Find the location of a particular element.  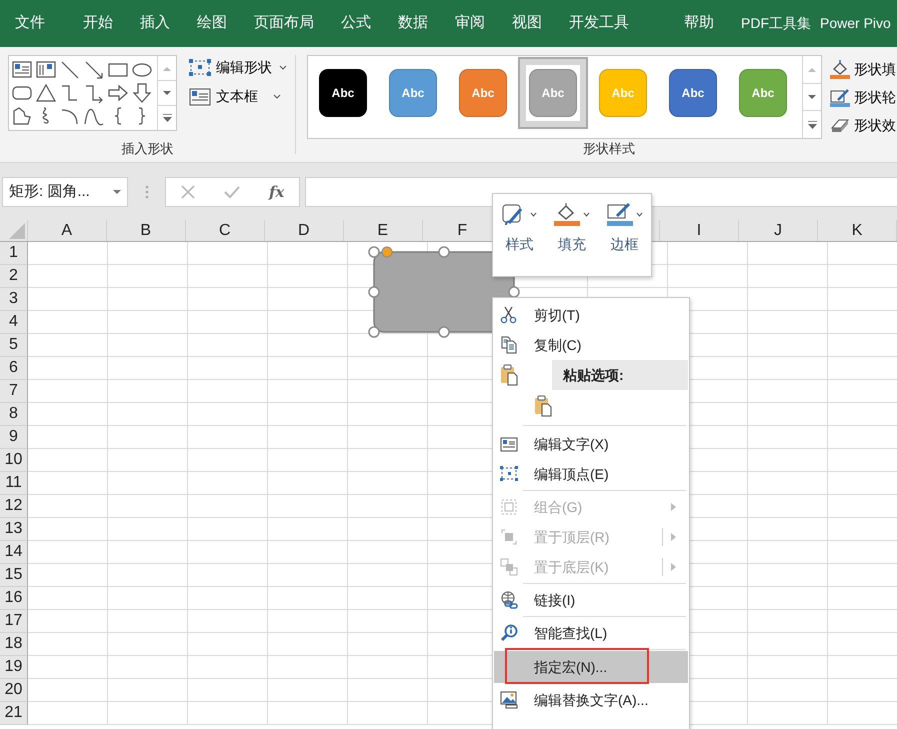

row-header: 7 is located at coordinates (14, 391).